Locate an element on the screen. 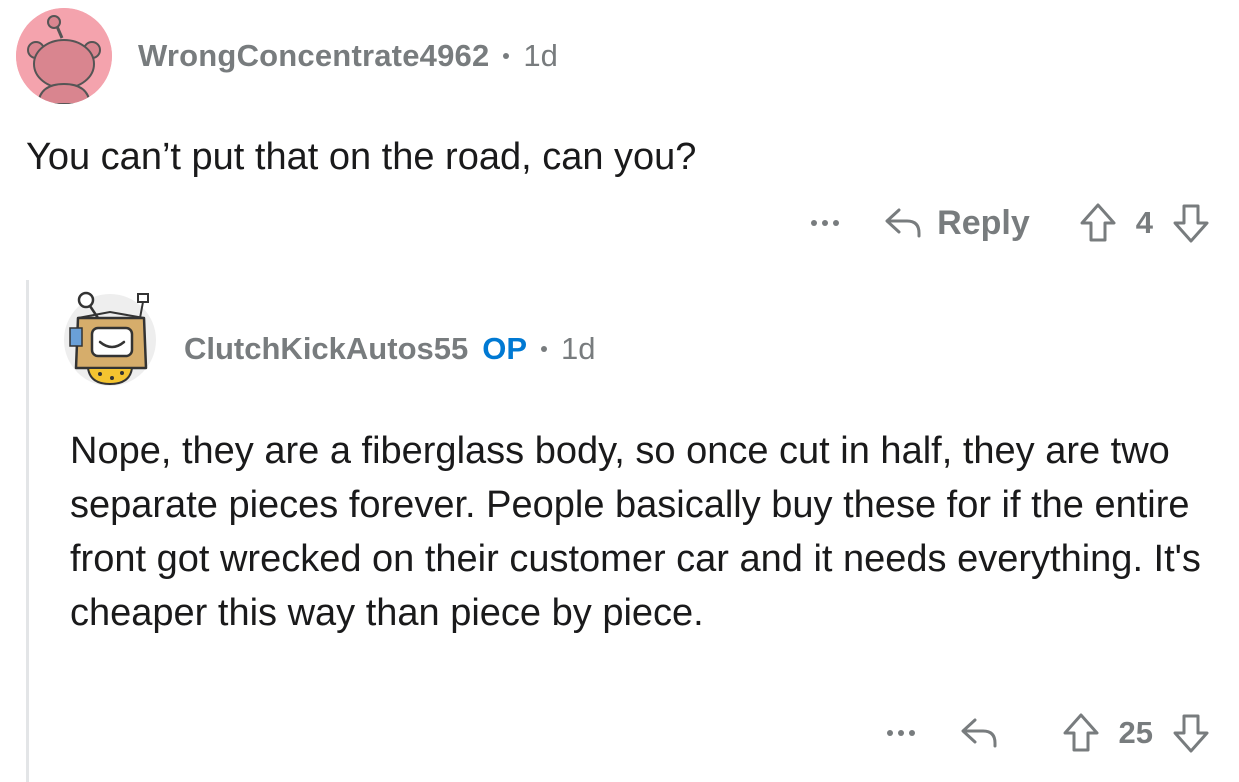 This screenshot has width=1239, height=782. reply-button is located at coordinates (986, 733).